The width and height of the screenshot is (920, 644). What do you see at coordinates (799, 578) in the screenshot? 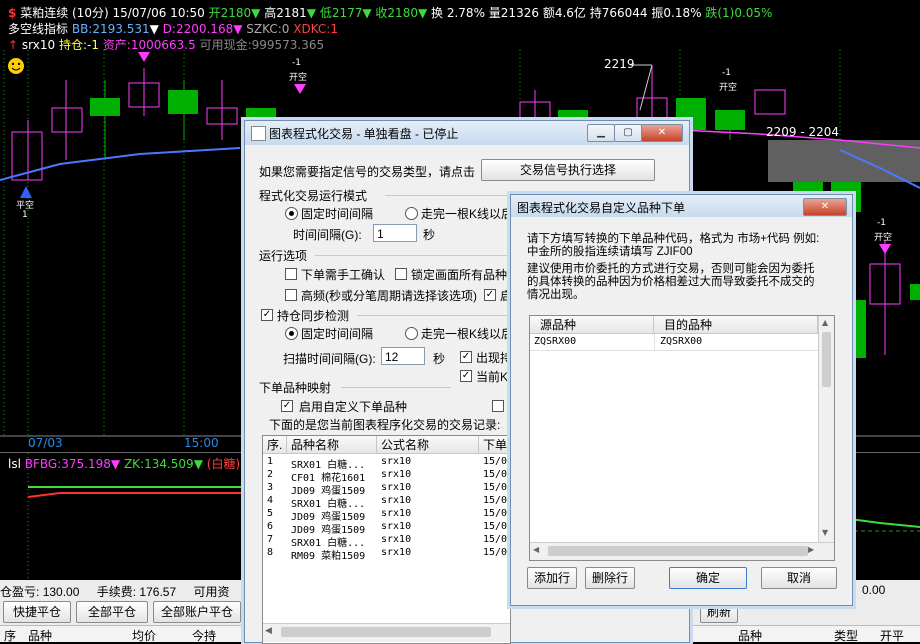
I see `cancel-button: 取消` at bounding box center [799, 578].